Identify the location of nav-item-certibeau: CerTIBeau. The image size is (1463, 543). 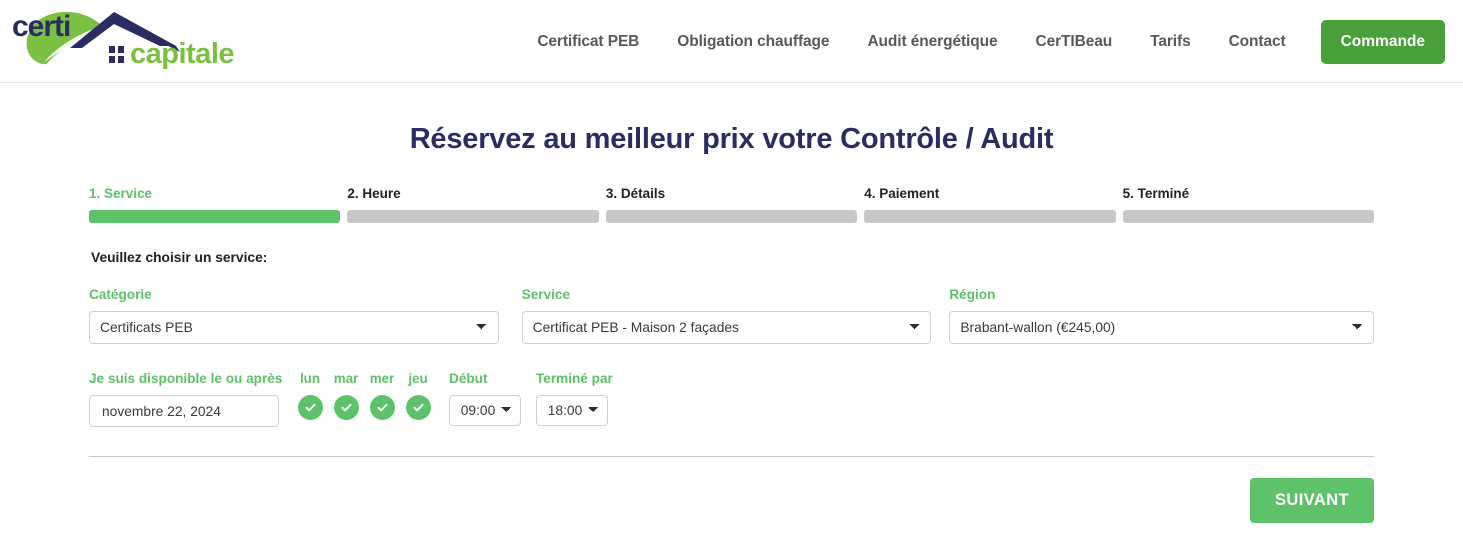
(1074, 42).